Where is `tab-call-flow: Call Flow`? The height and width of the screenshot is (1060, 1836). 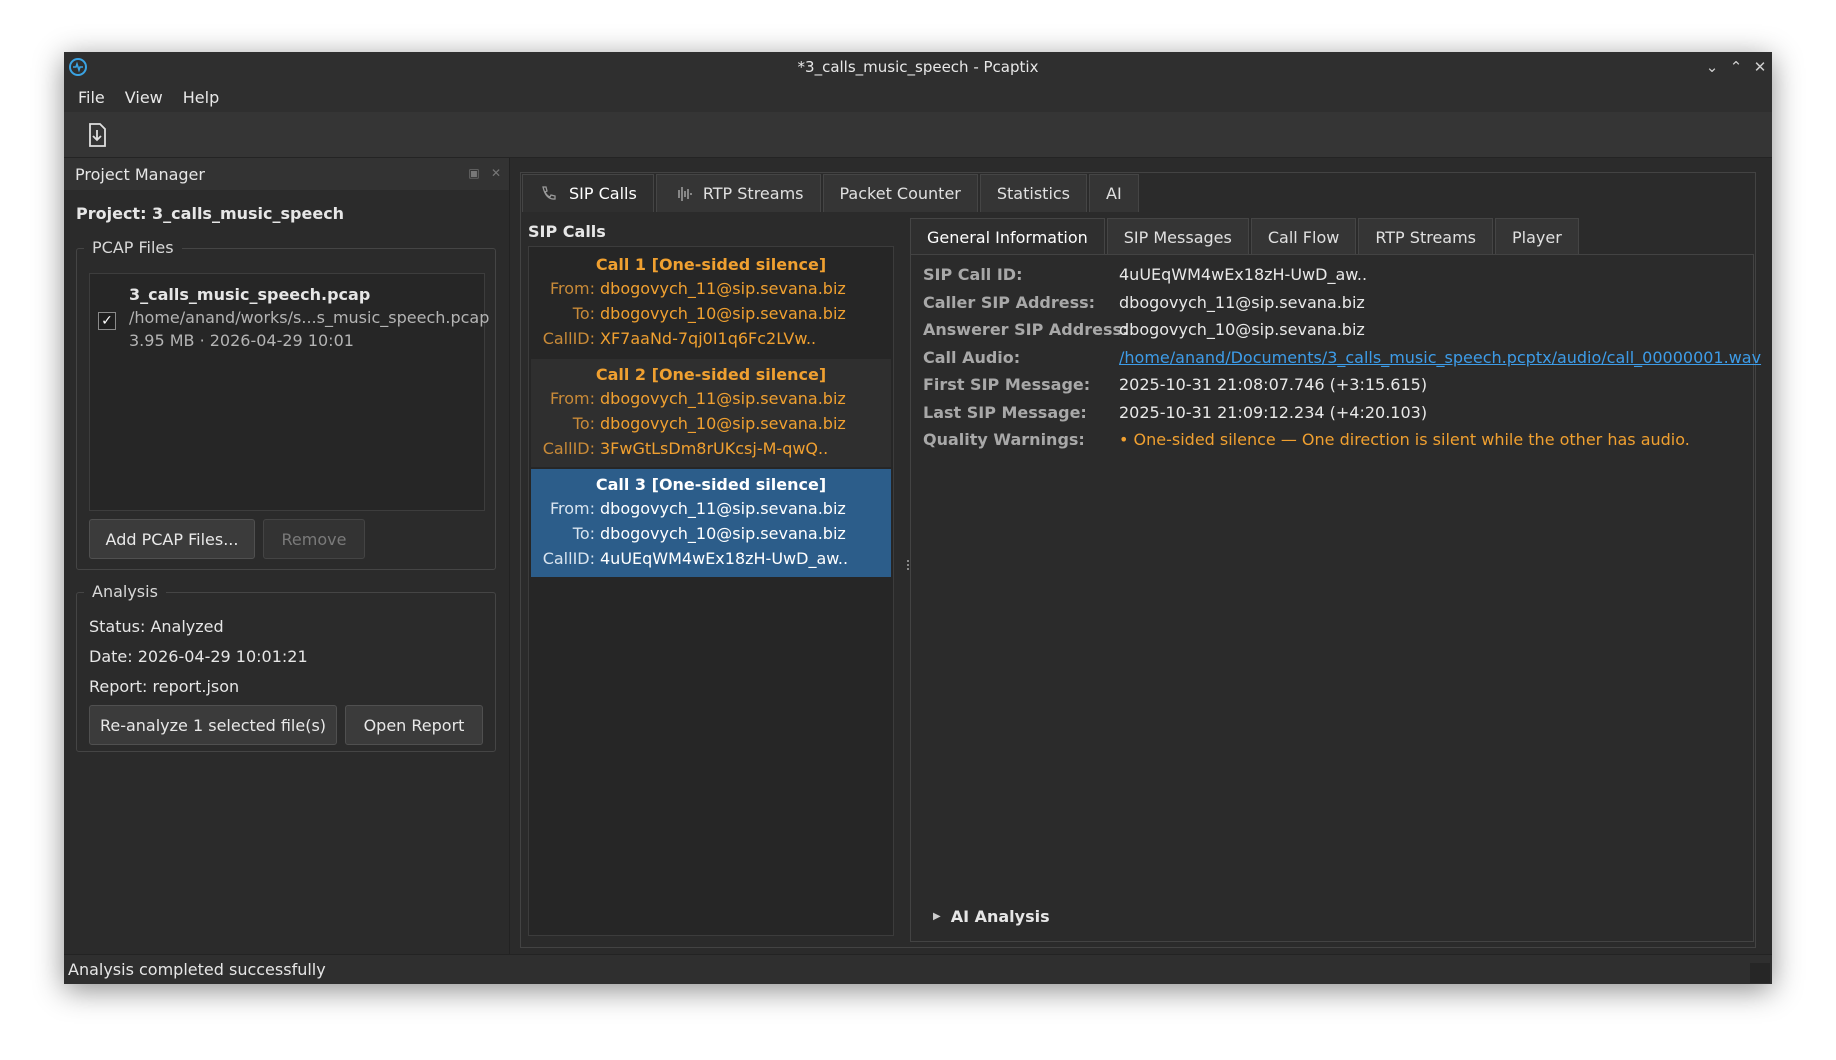
tab-call-flow: Call Flow is located at coordinates (1303, 237).